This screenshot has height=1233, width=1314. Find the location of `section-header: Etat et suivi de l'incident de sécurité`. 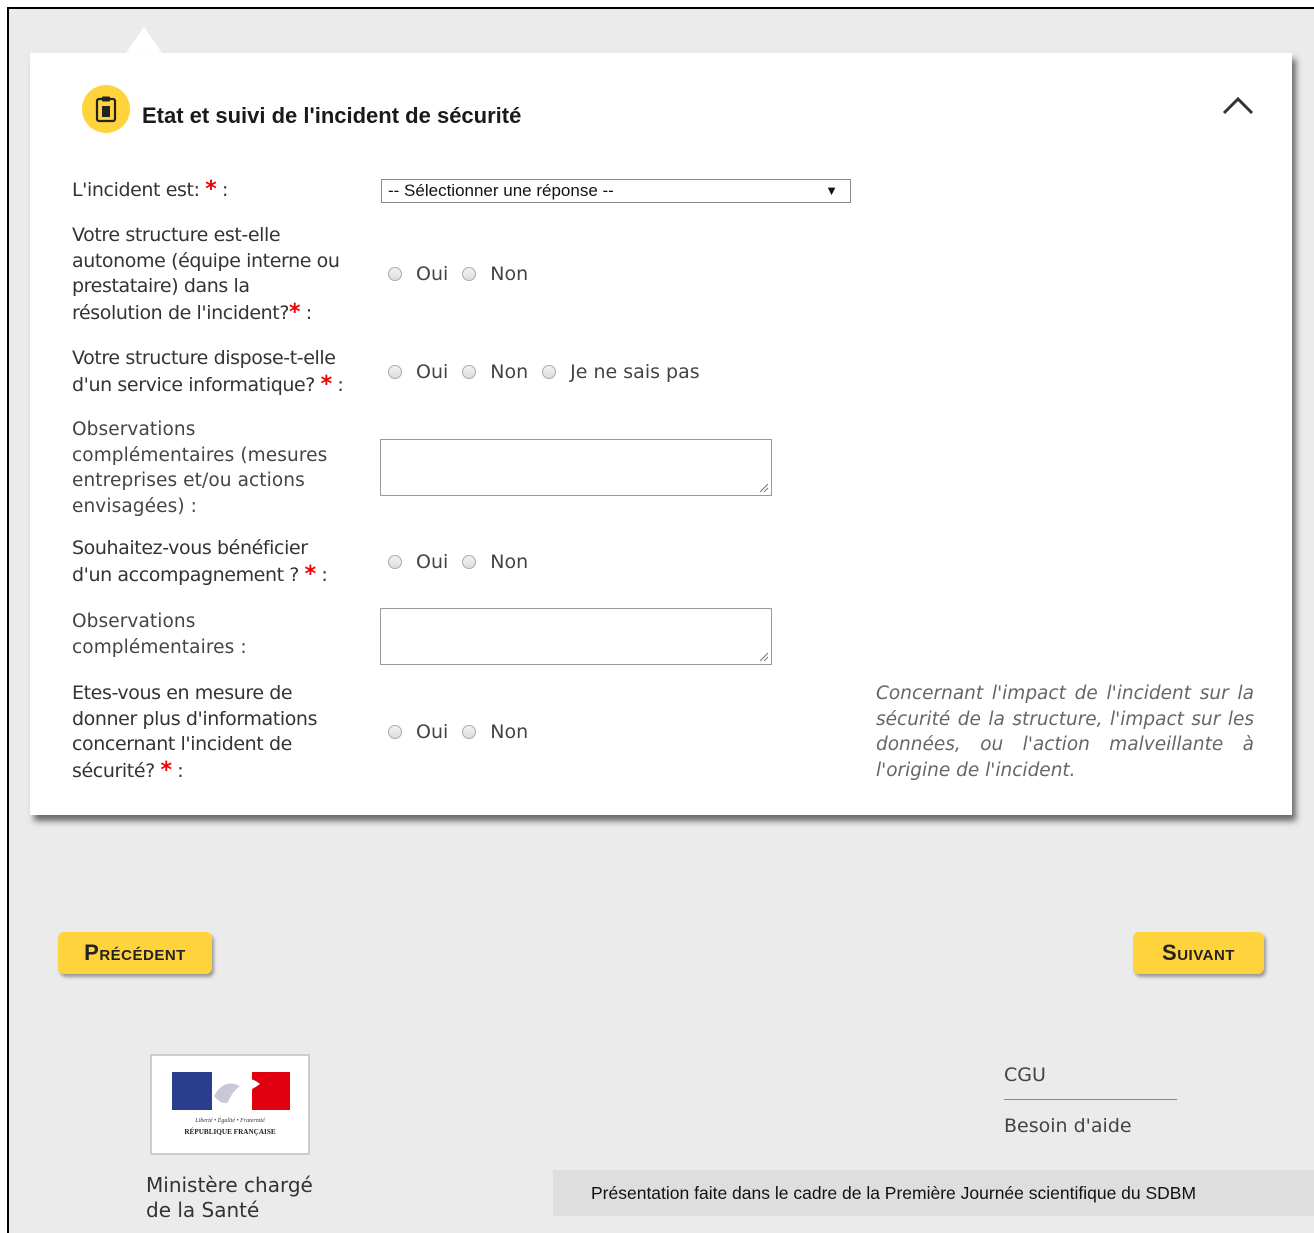

section-header: Etat et suivi de l'incident de sécurité is located at coordinates (301, 109).